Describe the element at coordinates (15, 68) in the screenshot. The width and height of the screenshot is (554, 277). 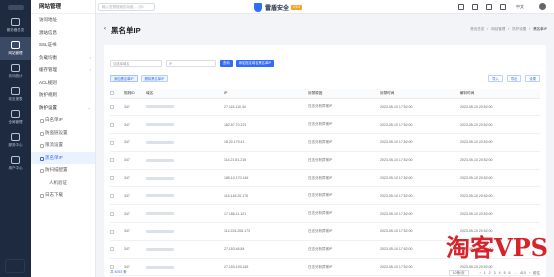
I see `stats-icon` at that location.